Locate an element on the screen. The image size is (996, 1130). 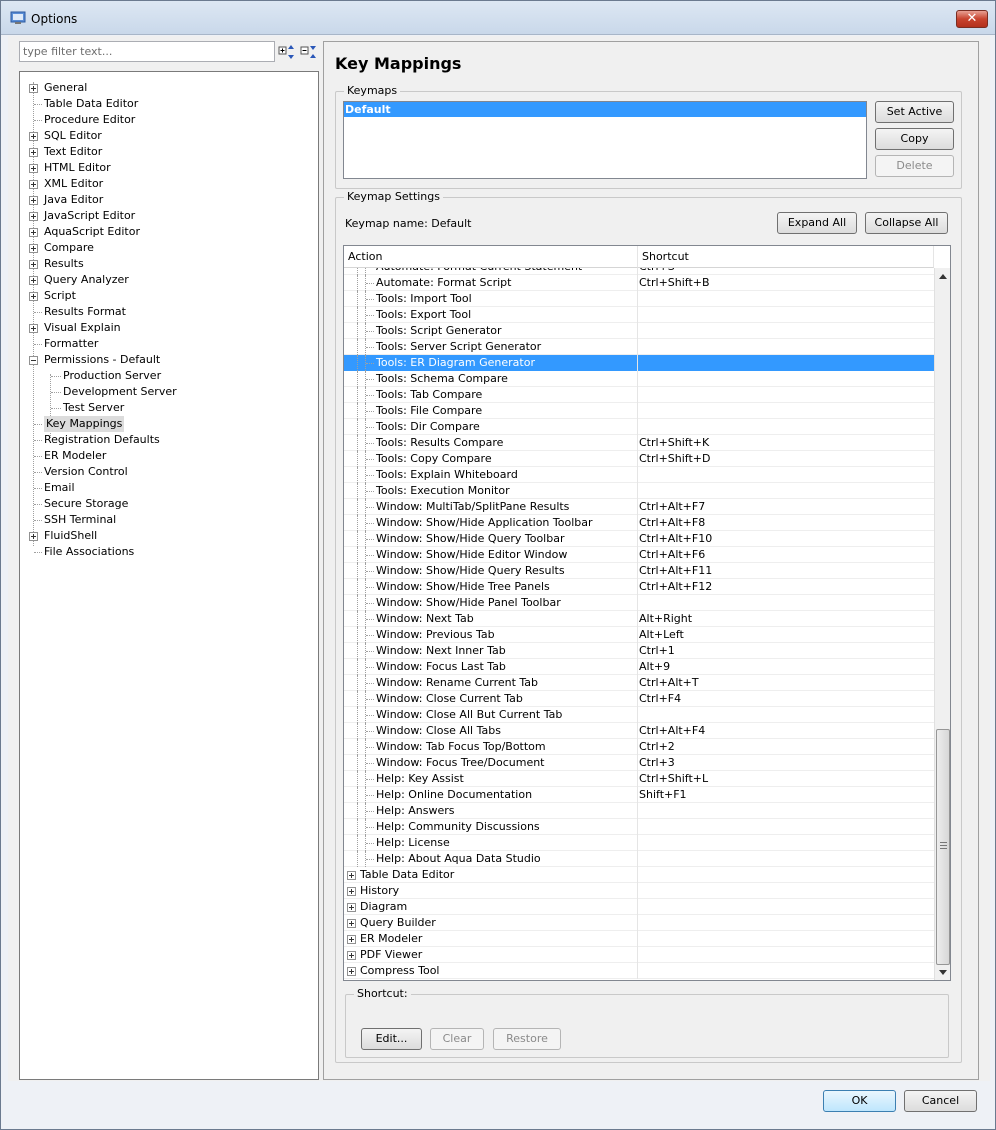
scroll-down-icon is located at coordinates (943, 972).